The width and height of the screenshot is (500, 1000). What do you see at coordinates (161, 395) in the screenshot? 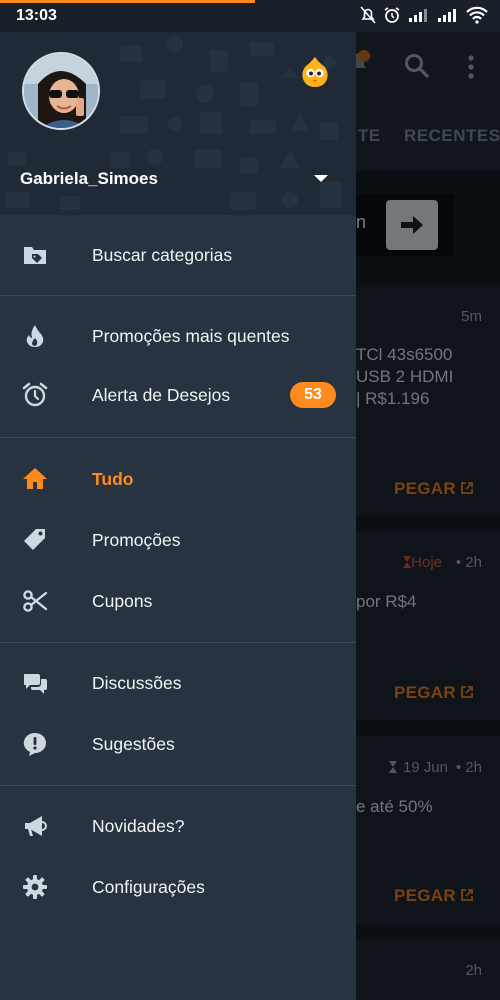
I see `menu-label: Alerta de Desejos` at bounding box center [161, 395].